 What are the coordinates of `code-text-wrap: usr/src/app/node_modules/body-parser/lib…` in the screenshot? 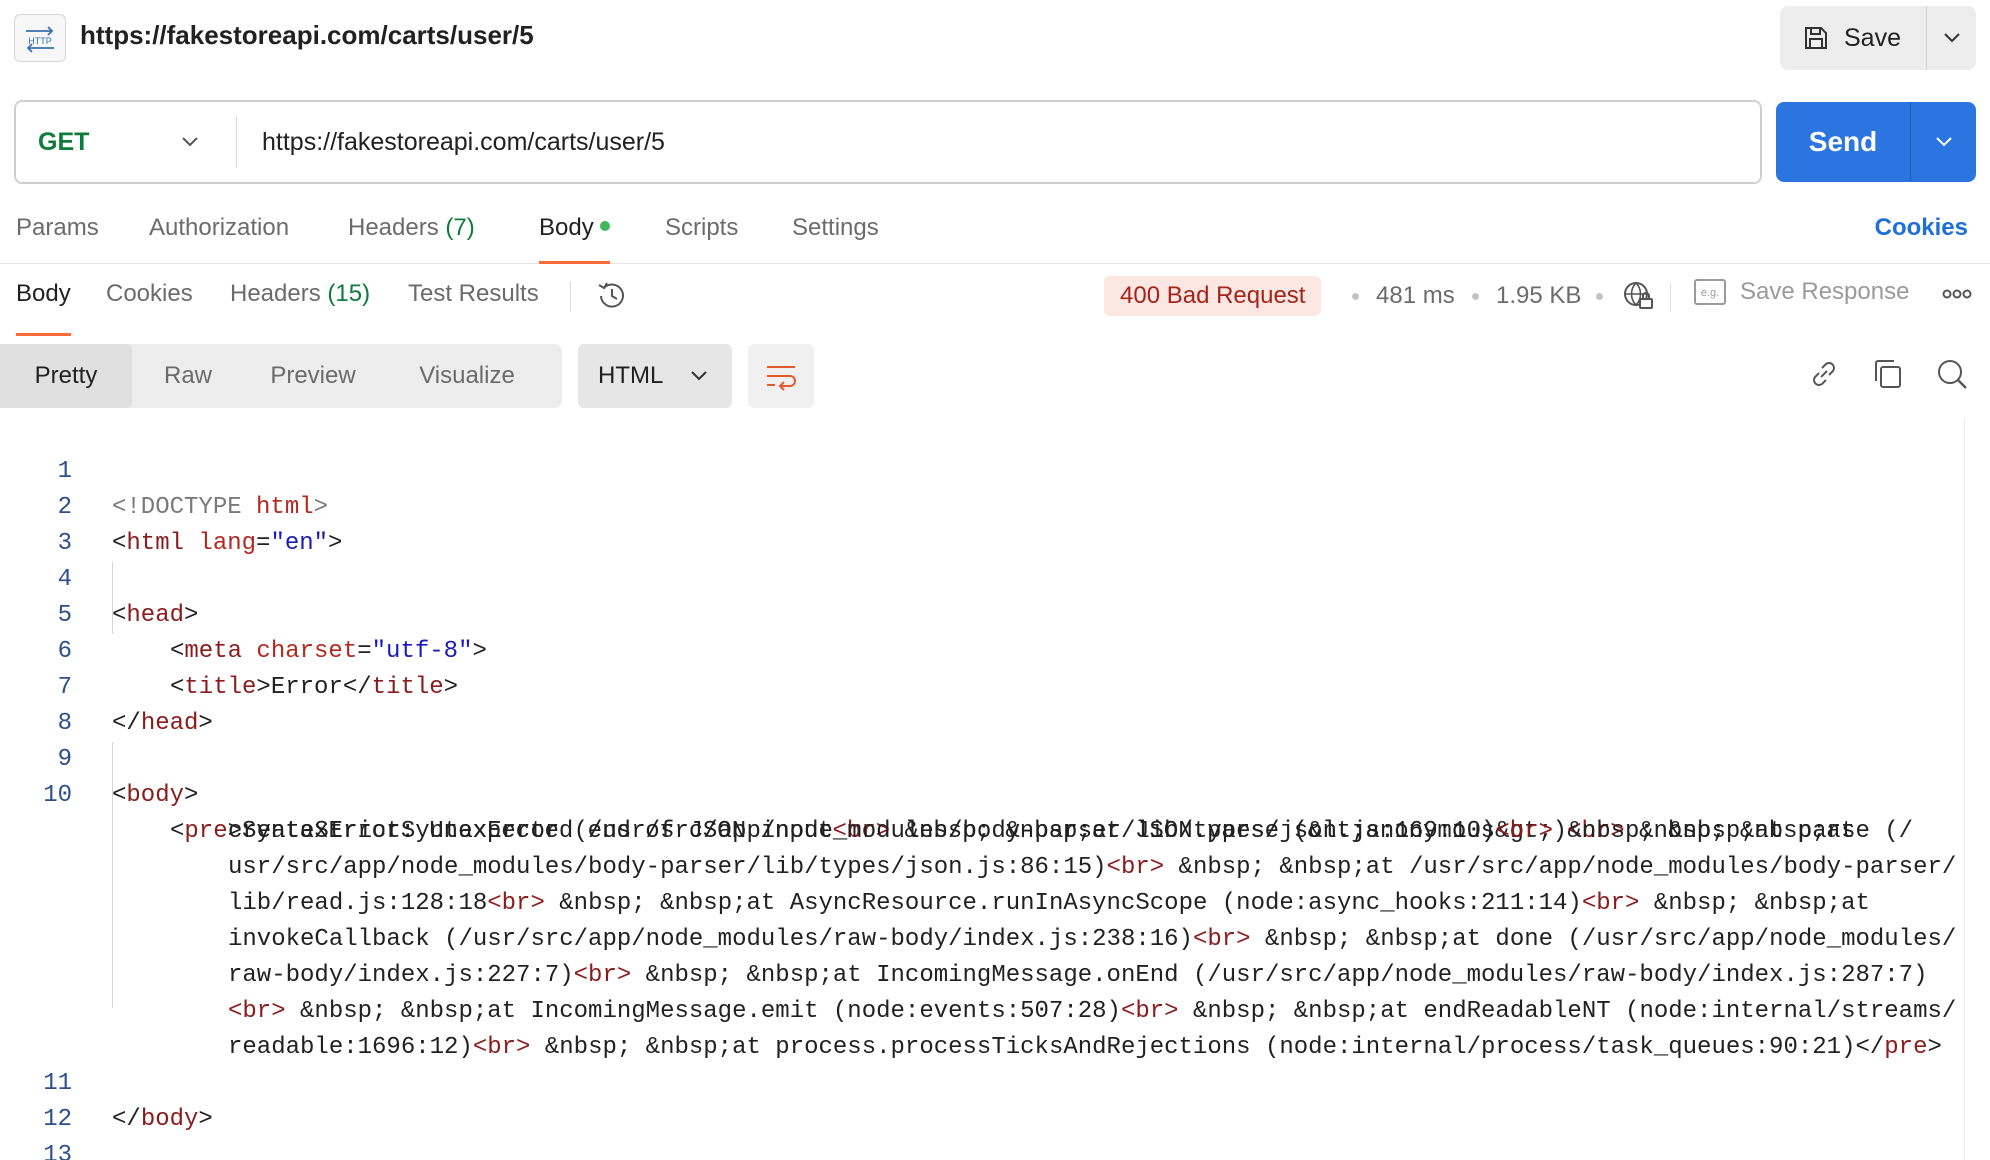 It's located at (1092, 868).